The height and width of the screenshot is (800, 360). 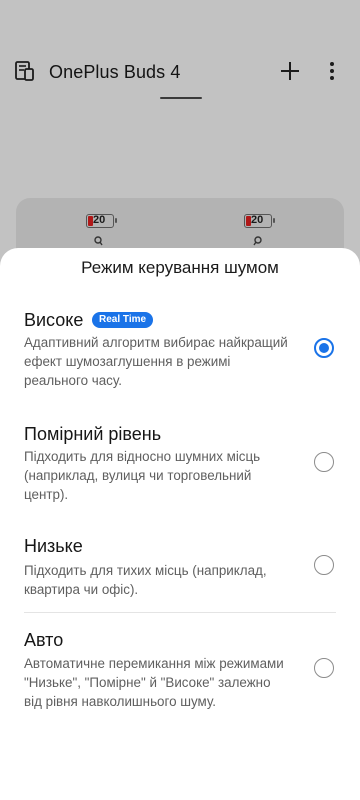 I want to click on option-title: Помірний рівень, so click(x=93, y=434).